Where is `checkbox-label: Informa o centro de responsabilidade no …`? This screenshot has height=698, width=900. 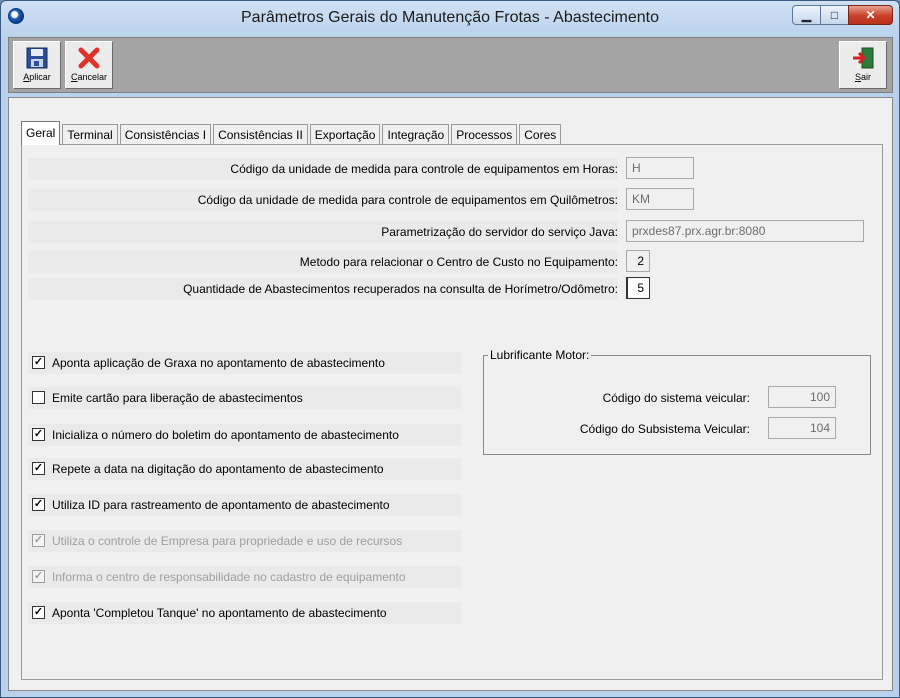
checkbox-label: Informa o centro de responsabilidade no … is located at coordinates (229, 577).